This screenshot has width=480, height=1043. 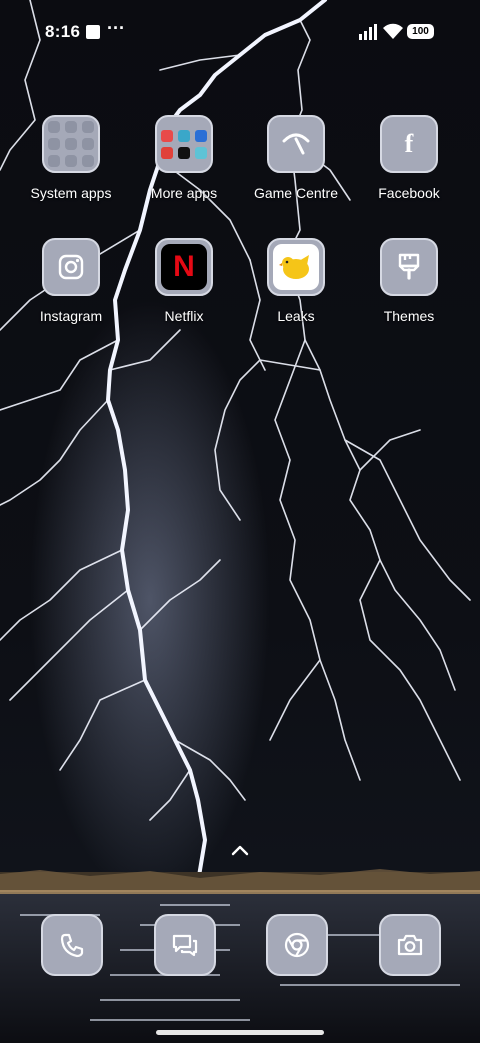 I want to click on signal-icon, so click(x=368, y=32).